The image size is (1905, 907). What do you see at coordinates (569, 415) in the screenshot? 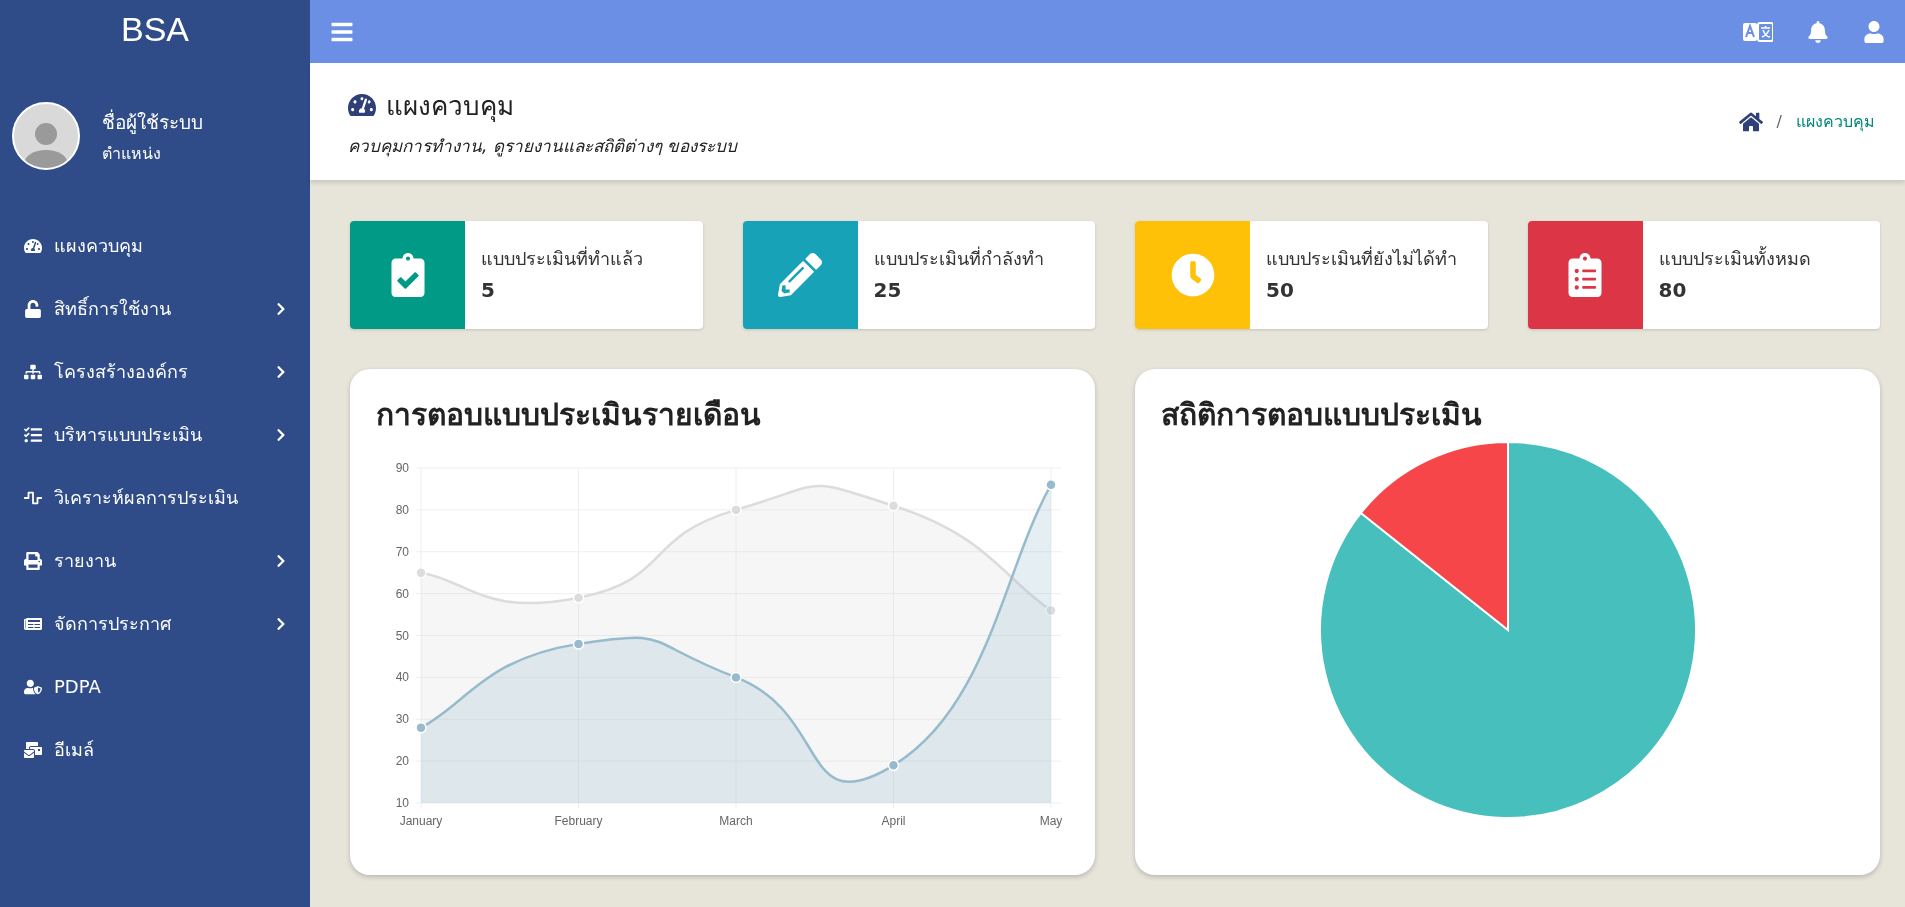
I see `chart-title: การตอบแบบประเมินรายเดือน` at bounding box center [569, 415].